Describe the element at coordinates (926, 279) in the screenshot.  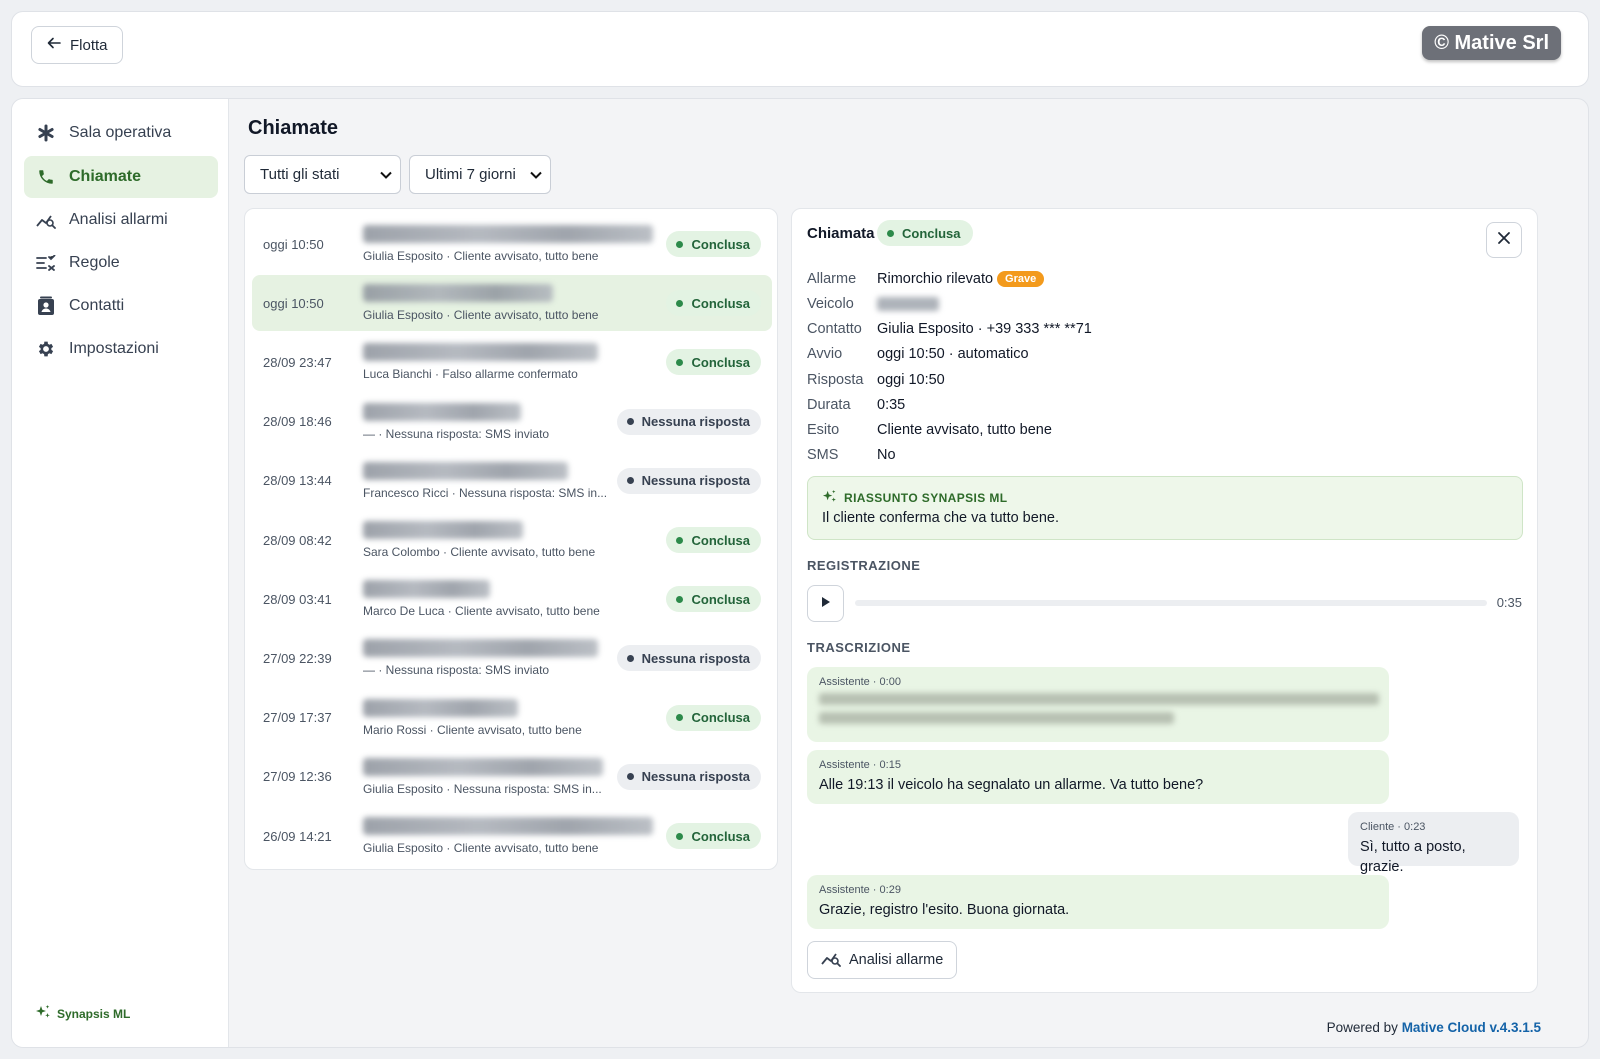
I see `field-allarme: Allarme Rimorchio rilevato Grave` at that location.